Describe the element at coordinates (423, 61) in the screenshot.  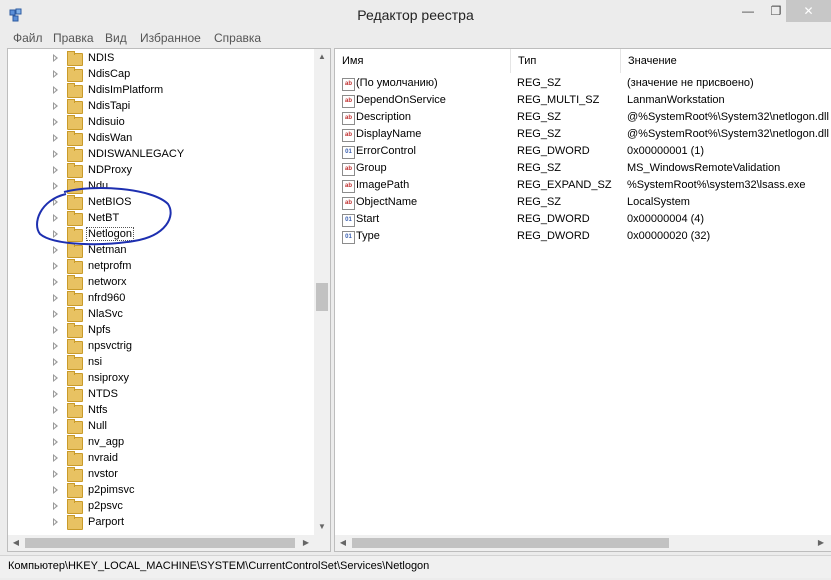
I see `column-header-name: Имя` at that location.